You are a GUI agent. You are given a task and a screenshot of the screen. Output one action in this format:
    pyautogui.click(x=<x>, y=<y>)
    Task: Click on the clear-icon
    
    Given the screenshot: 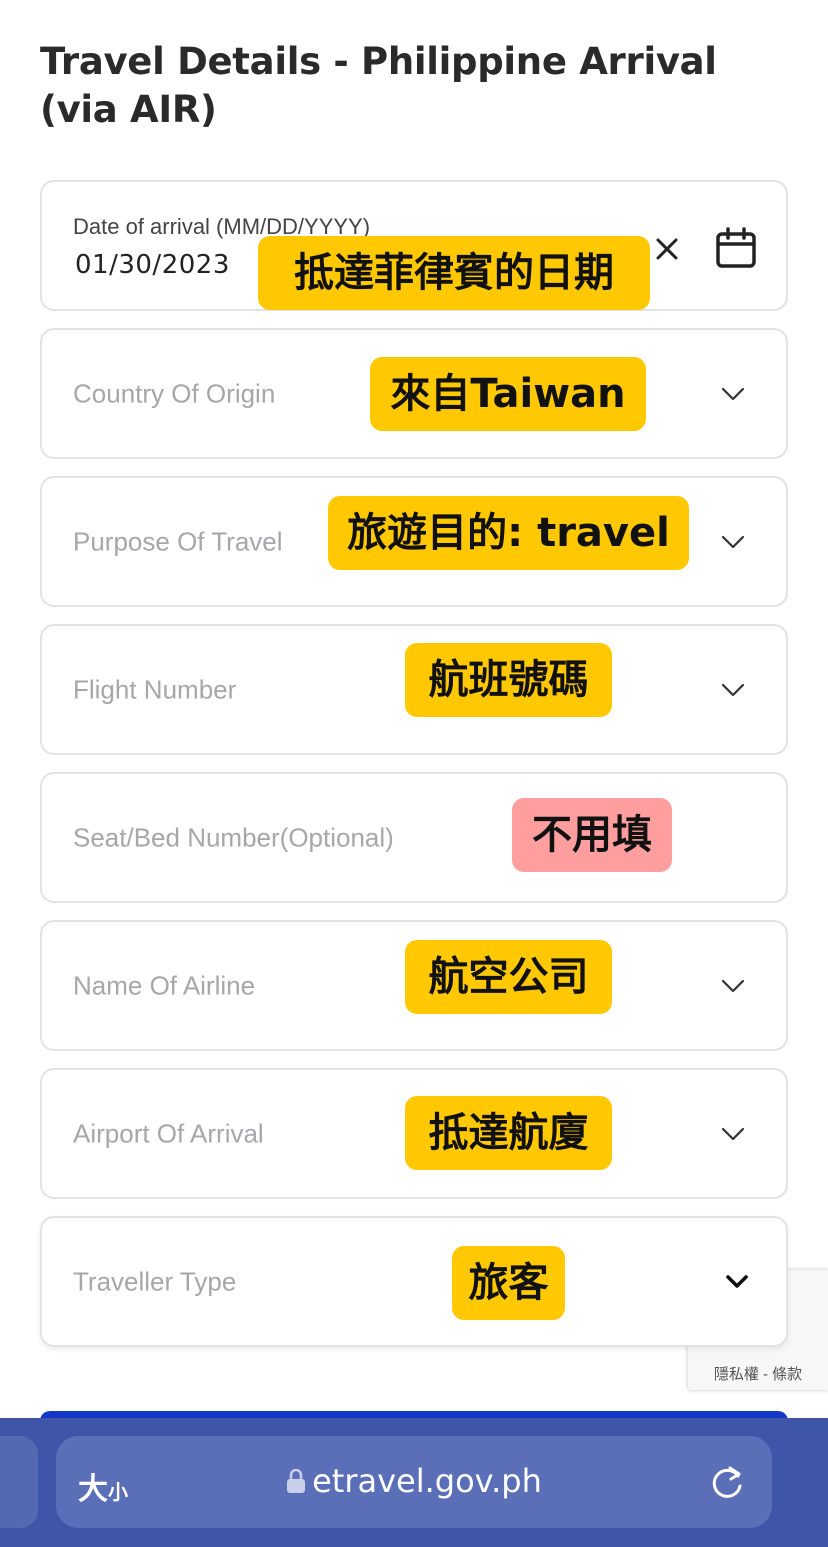 What is the action you would take?
    pyautogui.click(x=667, y=249)
    